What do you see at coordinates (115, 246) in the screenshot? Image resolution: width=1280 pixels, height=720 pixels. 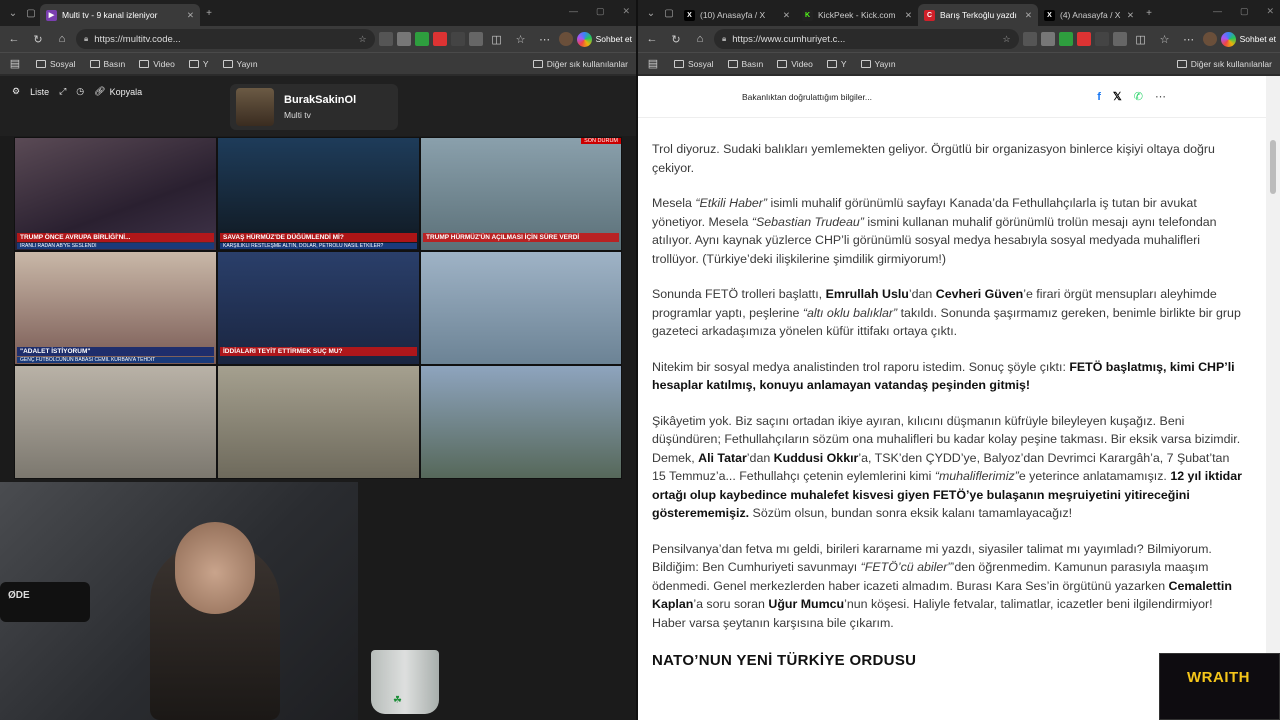 I see `channel-subcaption: İRANLI RADAN AB'YE SESLENDİ` at bounding box center [115, 246].